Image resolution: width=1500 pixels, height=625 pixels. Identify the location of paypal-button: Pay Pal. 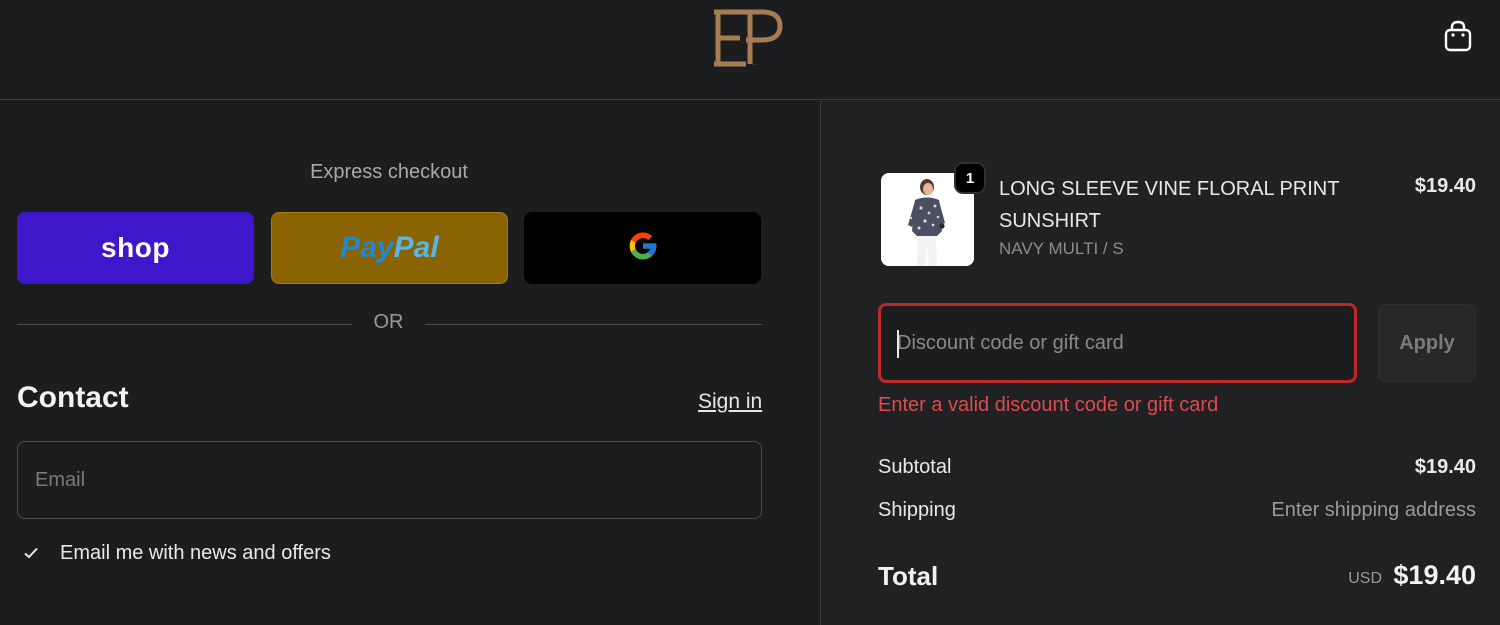
(389, 248).